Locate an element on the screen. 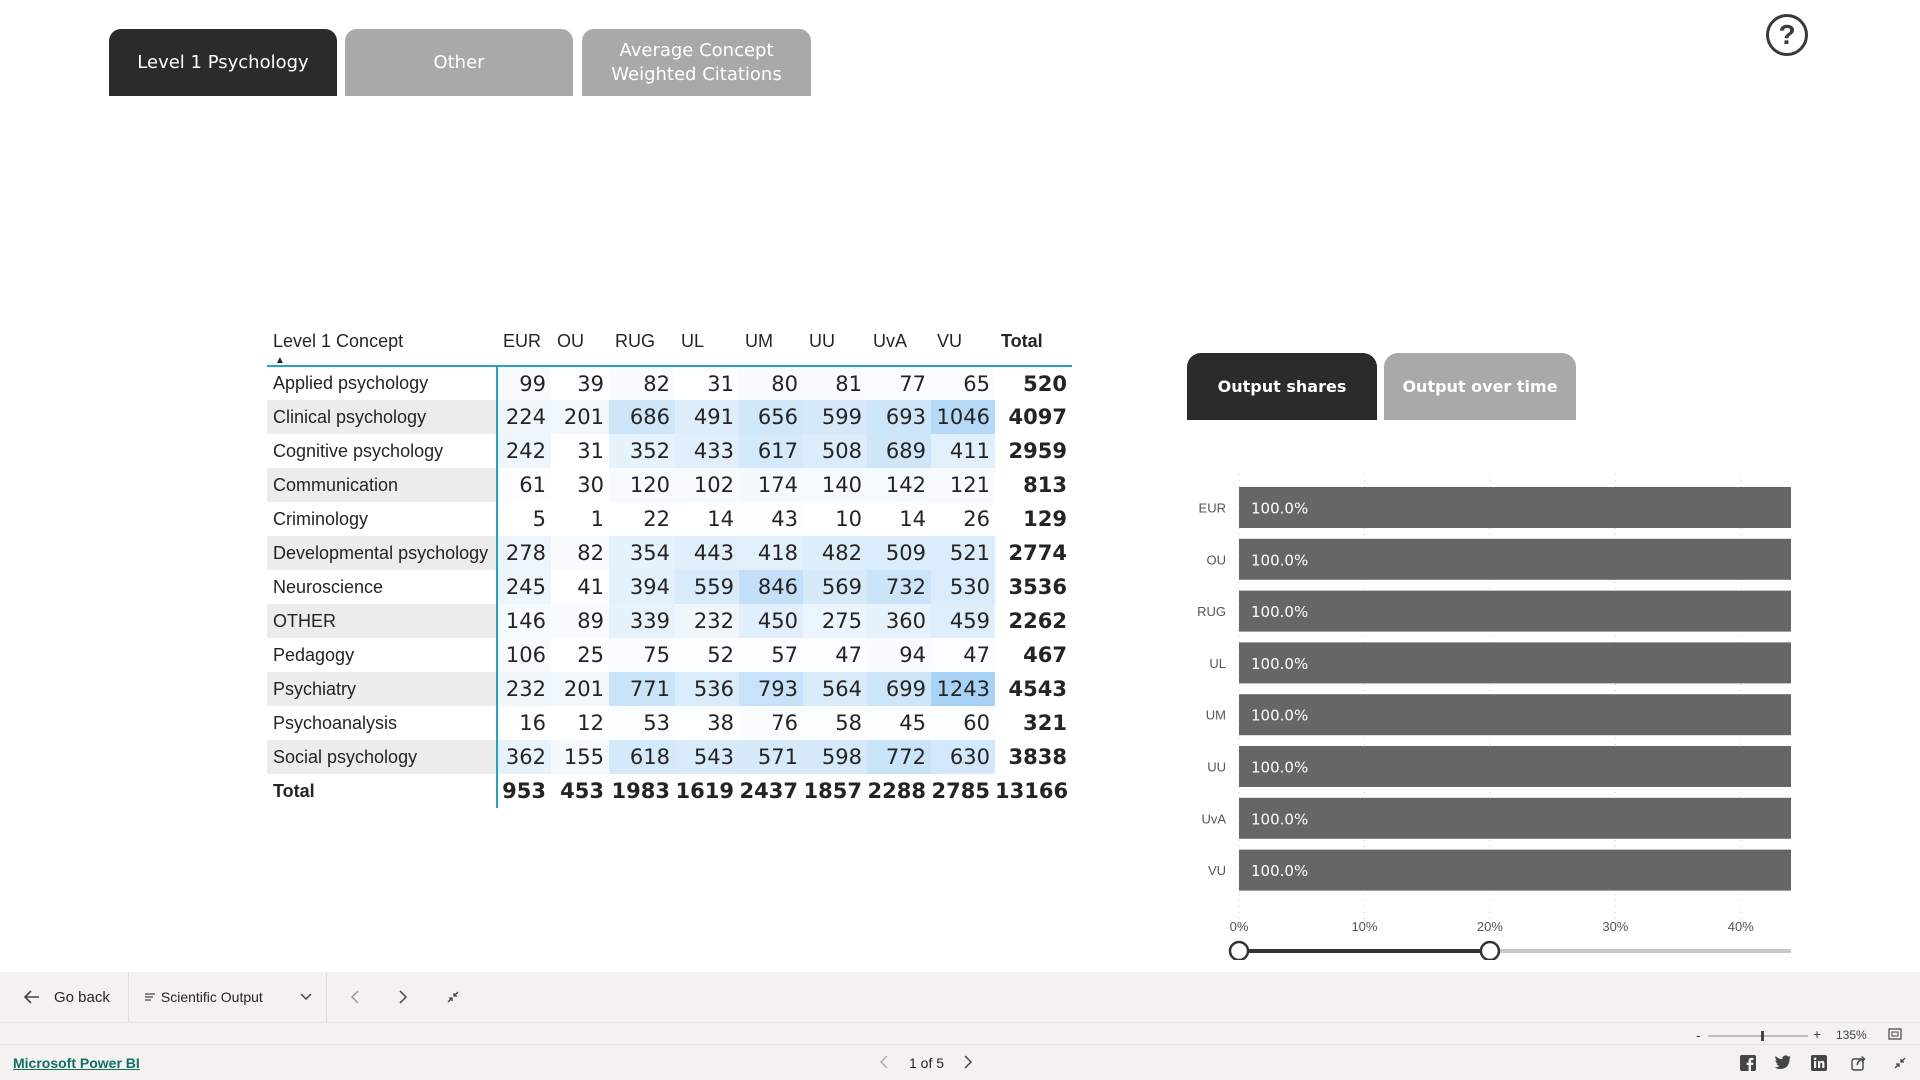 This screenshot has width=1920, height=1080. table-cell: 443 is located at coordinates (707, 553).